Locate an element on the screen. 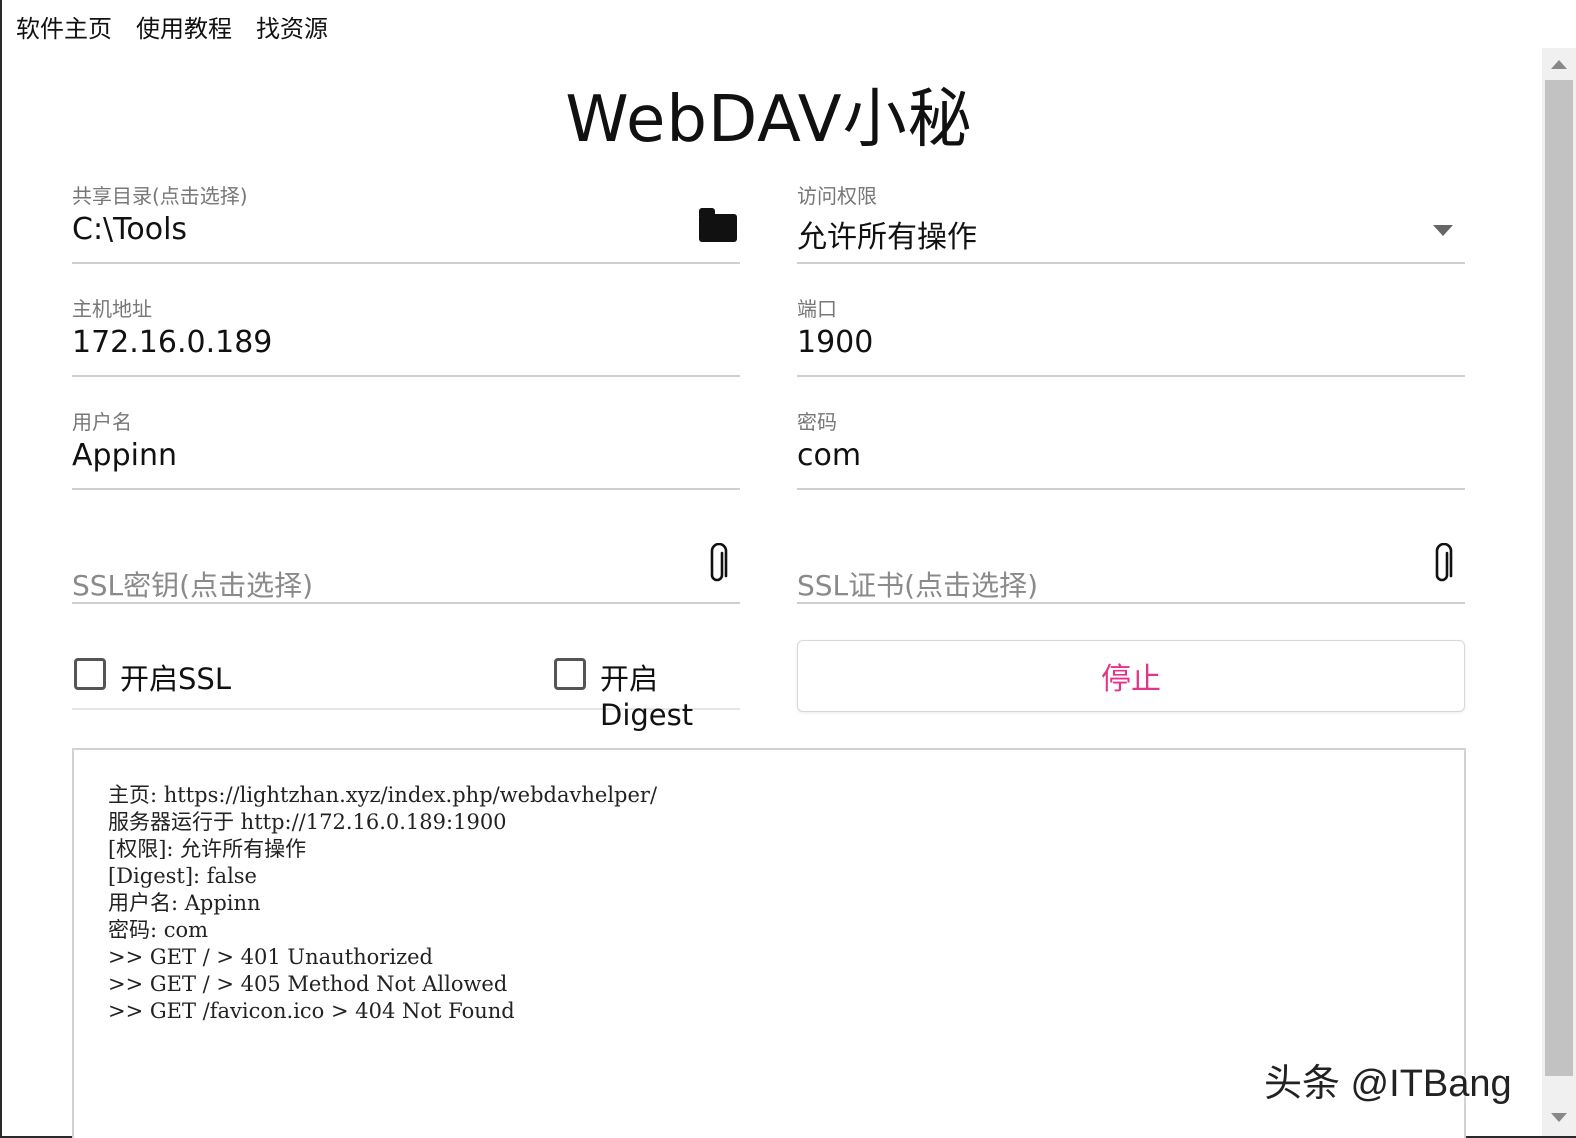  host-field: 主机地址 is located at coordinates (406, 335).